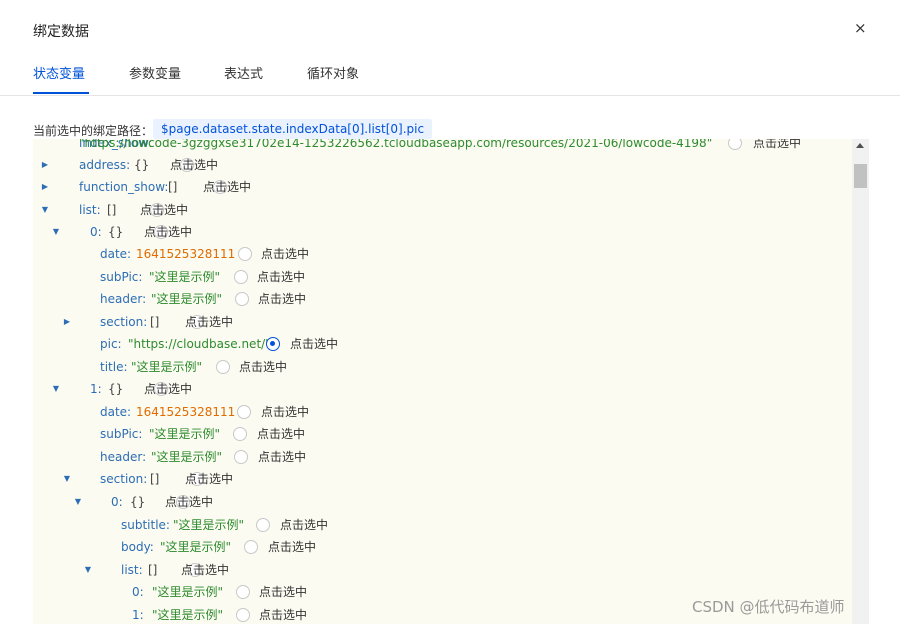 This screenshot has height=624, width=900. I want to click on tree-node: ▼ 0: {} 点击选中, so click(442, 502).